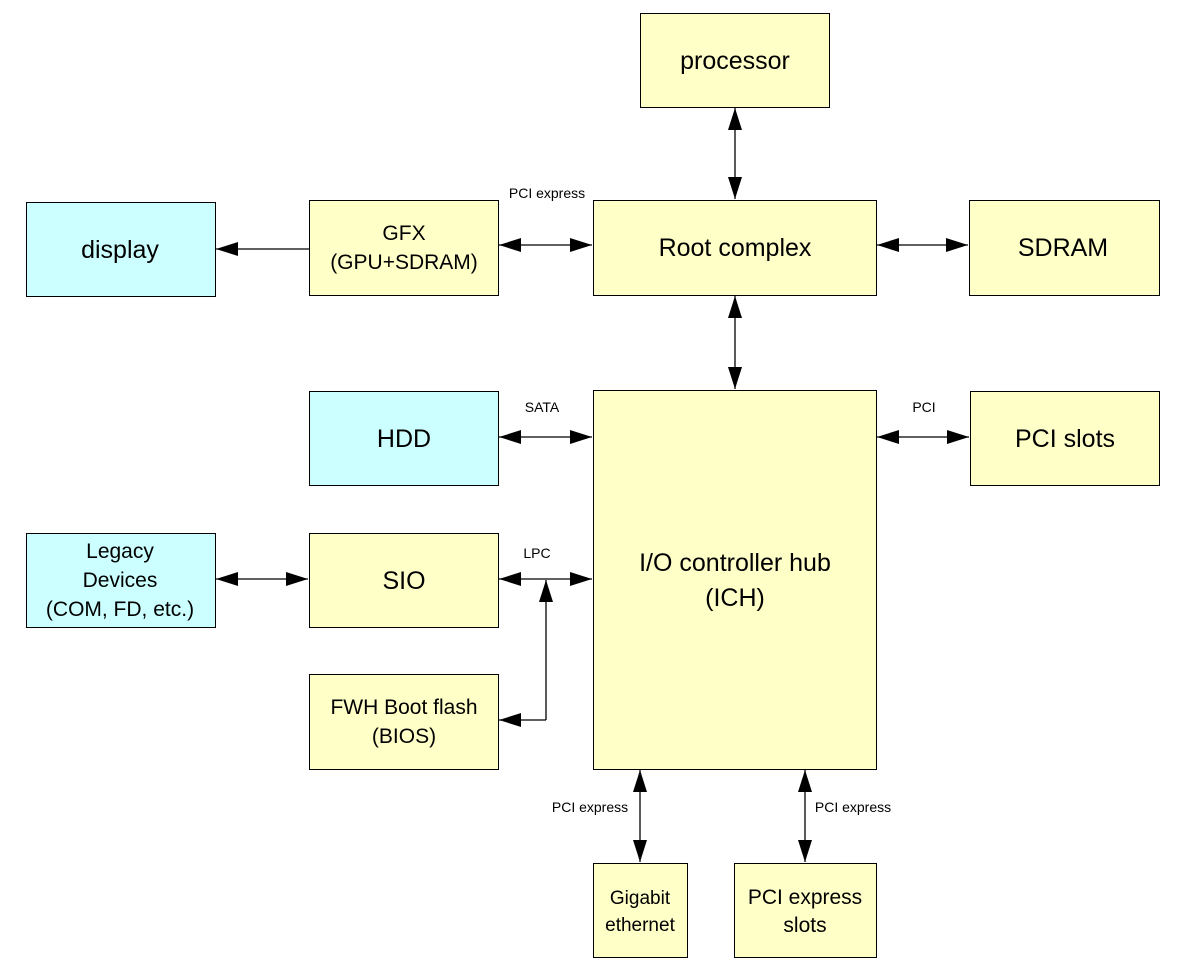  Describe the element at coordinates (403, 707) in the screenshot. I see `fwh-label-line1: FWH Boot flash` at that location.